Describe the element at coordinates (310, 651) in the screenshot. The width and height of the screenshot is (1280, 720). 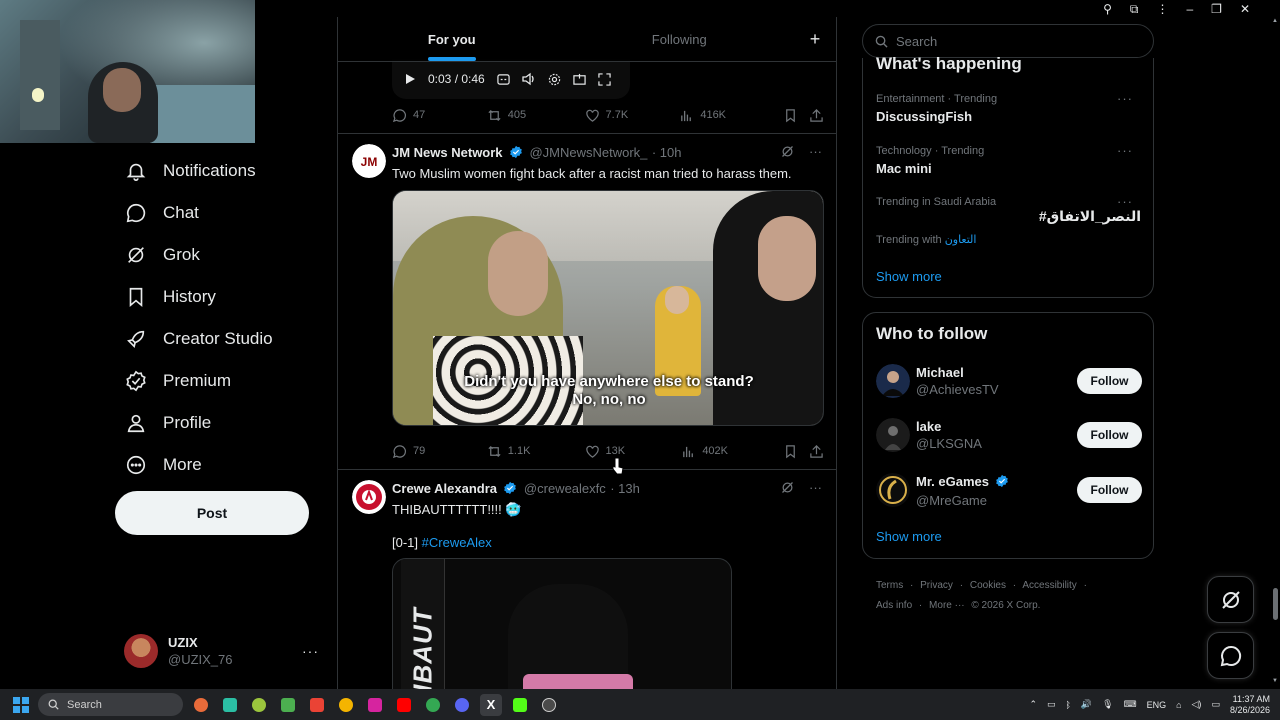
I see `account-more-icon: ···` at that location.